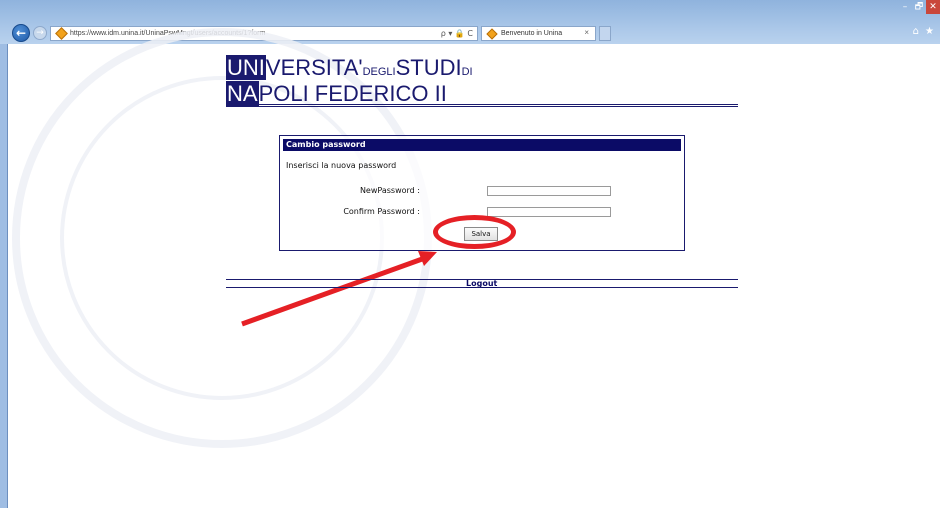 The width and height of the screenshot is (940, 508). I want to click on logout-link: Logout, so click(481, 283).